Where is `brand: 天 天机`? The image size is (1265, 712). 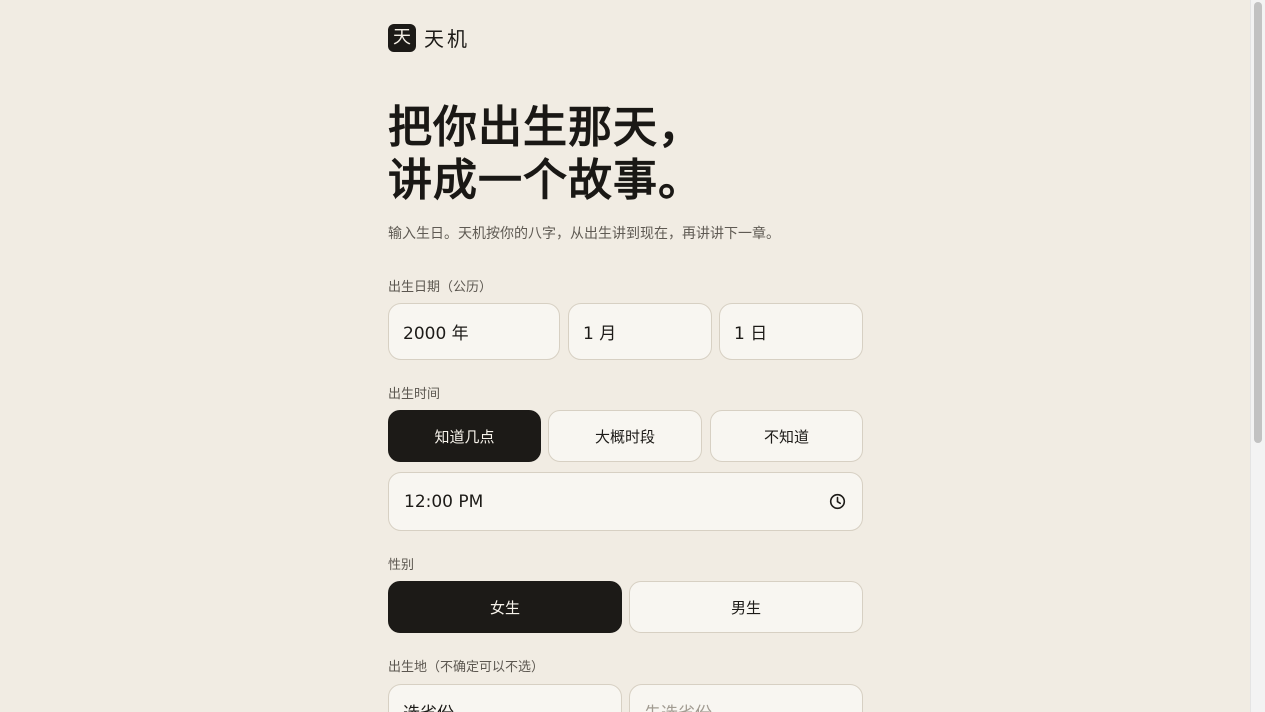 brand: 天 天机 is located at coordinates (429, 37).